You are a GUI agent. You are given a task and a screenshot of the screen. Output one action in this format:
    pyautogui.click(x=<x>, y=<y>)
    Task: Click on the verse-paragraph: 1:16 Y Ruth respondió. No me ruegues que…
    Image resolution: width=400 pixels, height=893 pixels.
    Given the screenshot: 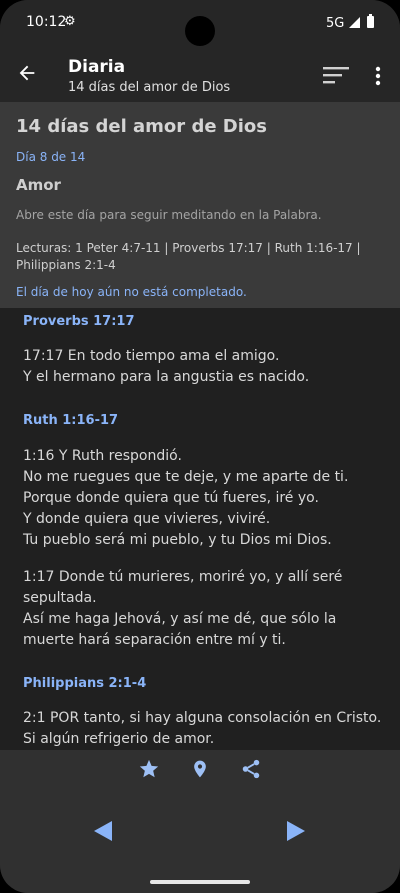 What is the action you would take?
    pyautogui.click(x=203, y=498)
    